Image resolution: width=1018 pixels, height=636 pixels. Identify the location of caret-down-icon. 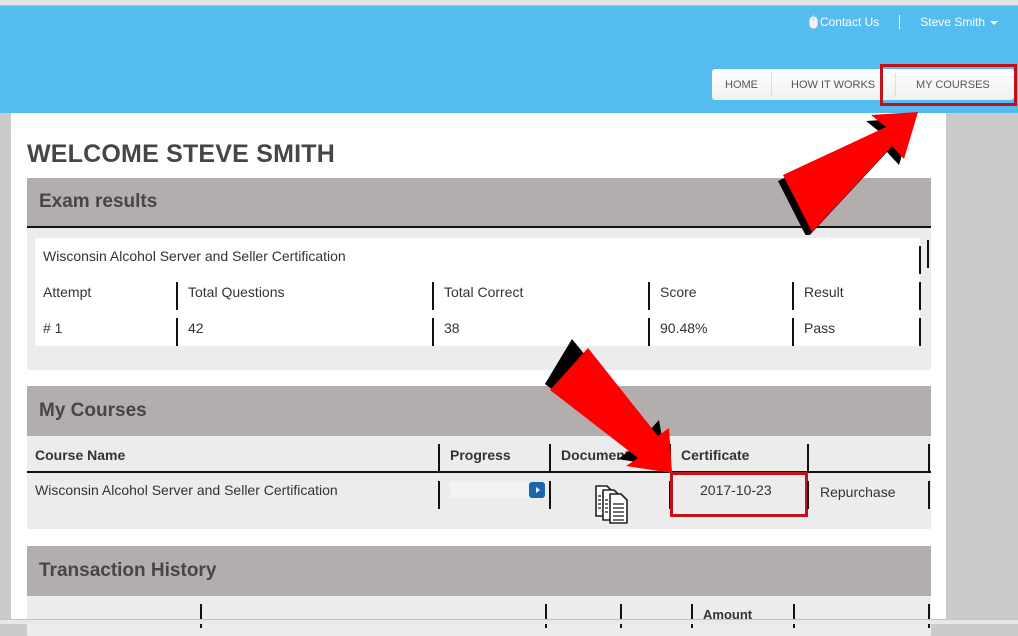
(994, 22).